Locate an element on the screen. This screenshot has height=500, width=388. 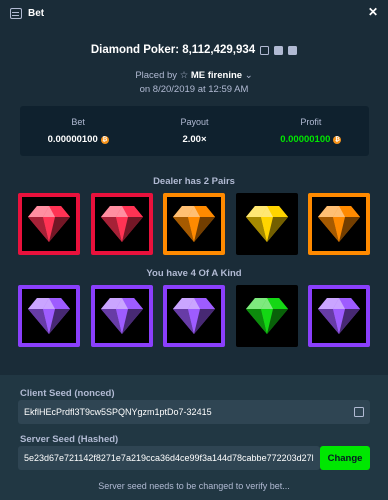
stat-label: Bet is located at coordinates (78, 122).